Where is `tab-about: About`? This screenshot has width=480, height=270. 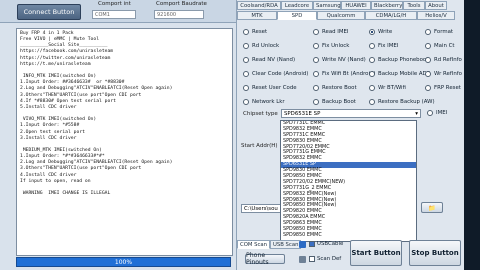
tab-about: About is located at coordinates (436, 5).